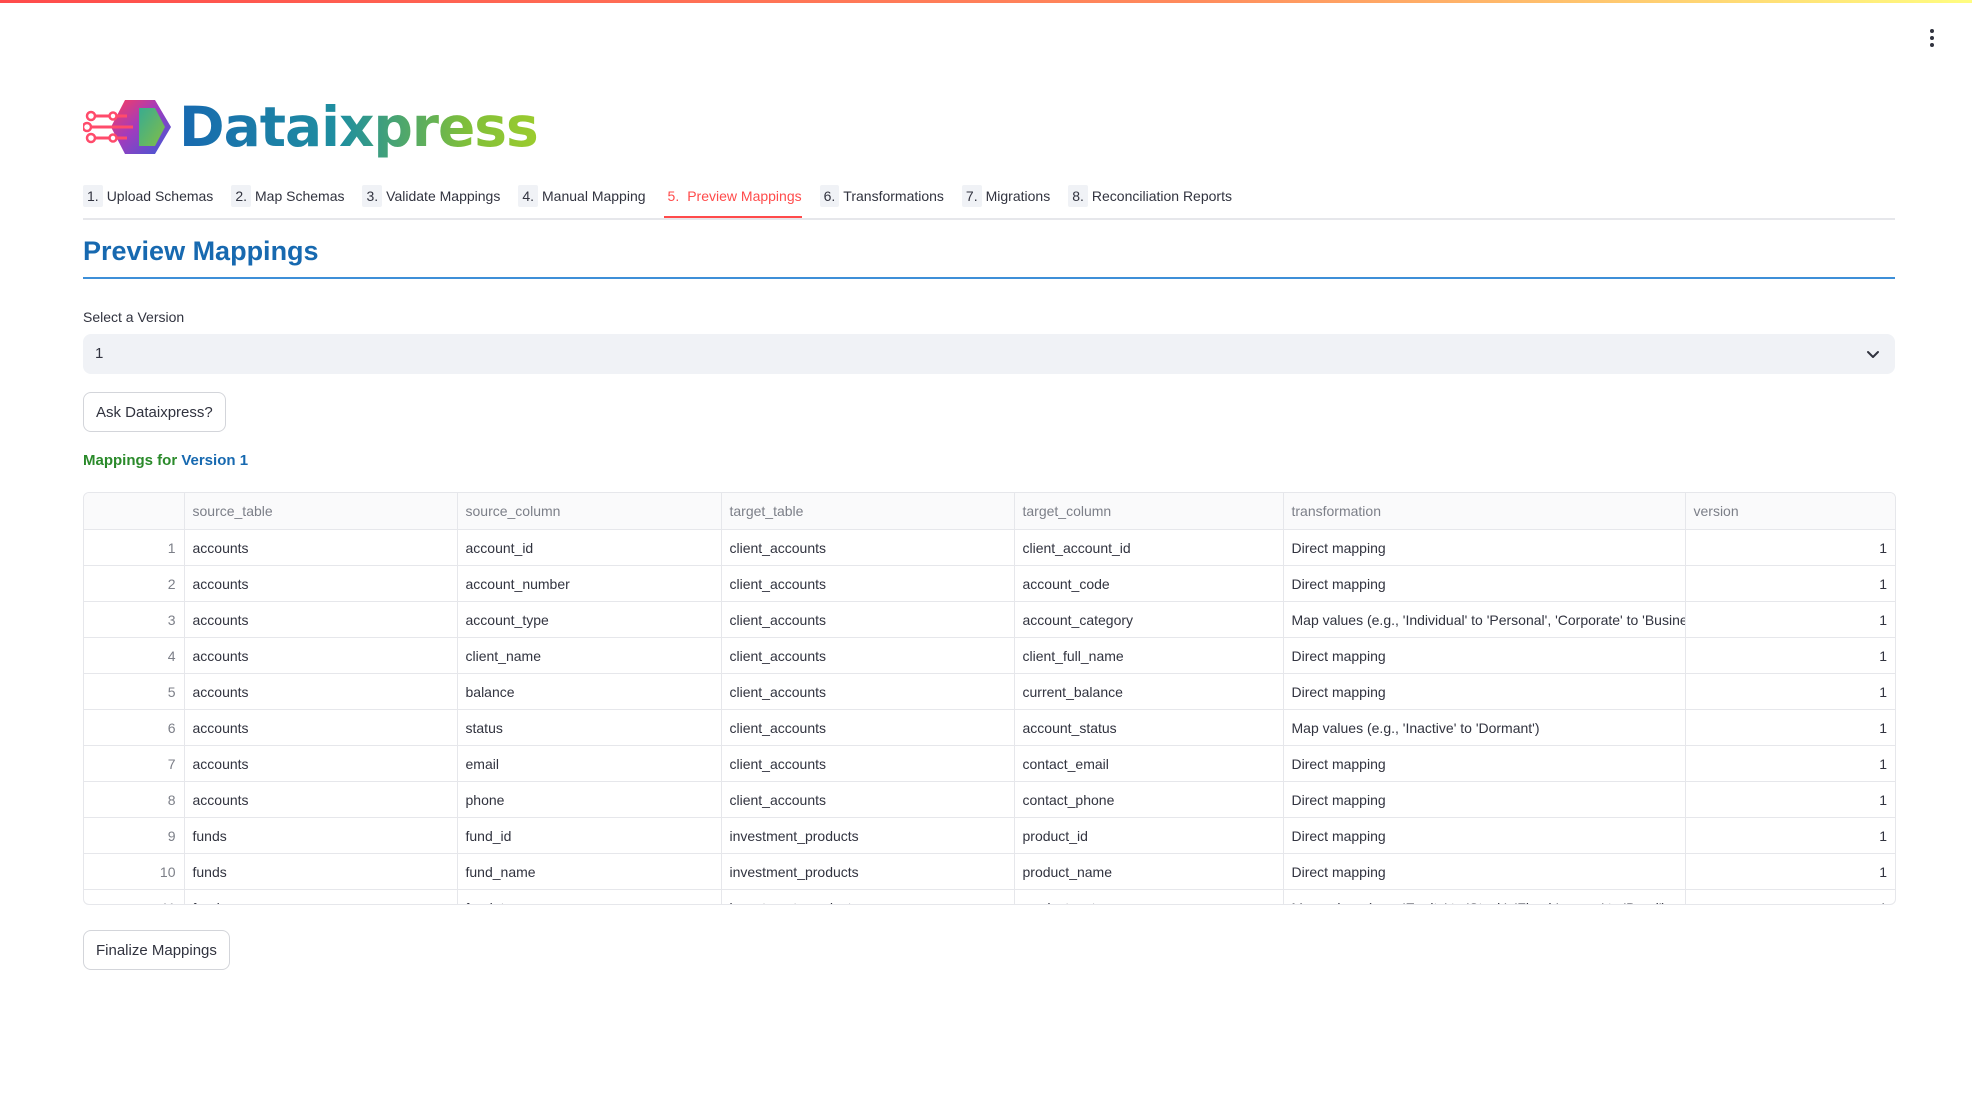  What do you see at coordinates (589, 799) in the screenshot?
I see `cell-source-column: phone` at bounding box center [589, 799].